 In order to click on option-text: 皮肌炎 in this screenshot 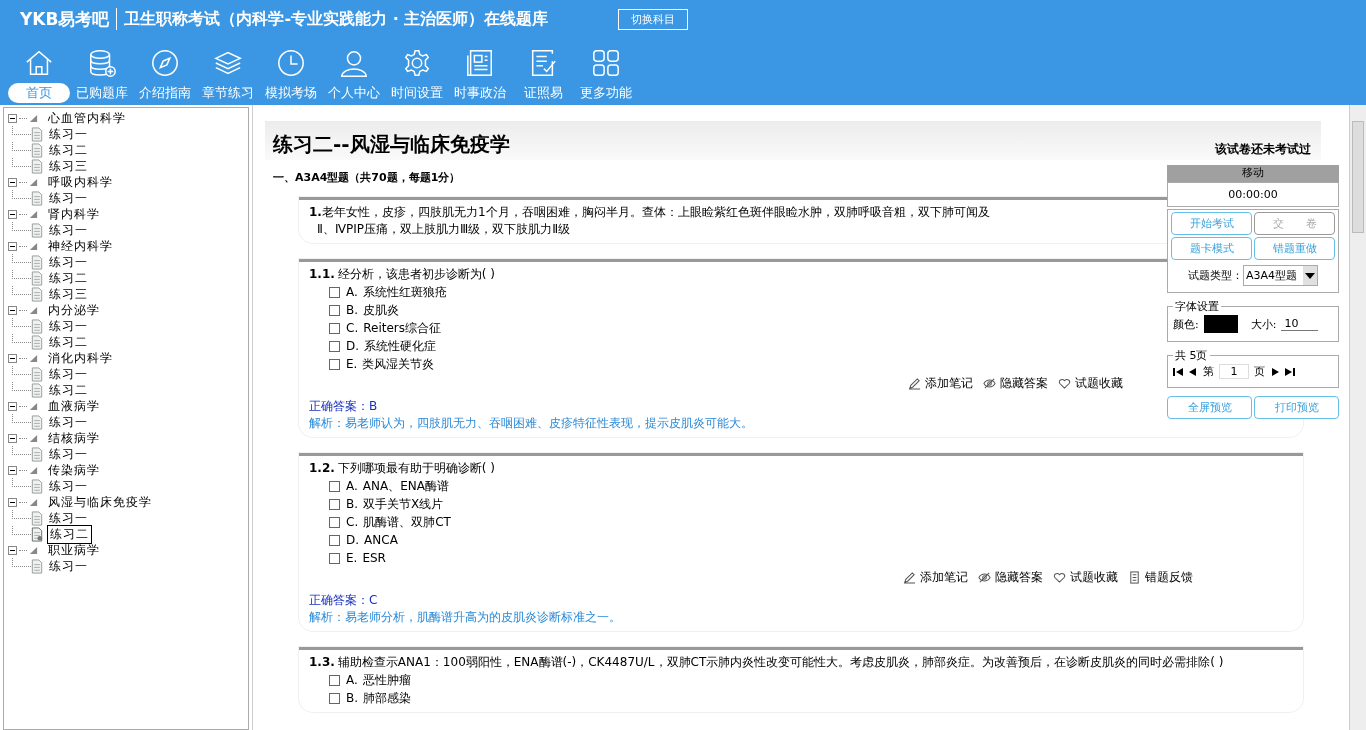, I will do `click(381, 310)`.